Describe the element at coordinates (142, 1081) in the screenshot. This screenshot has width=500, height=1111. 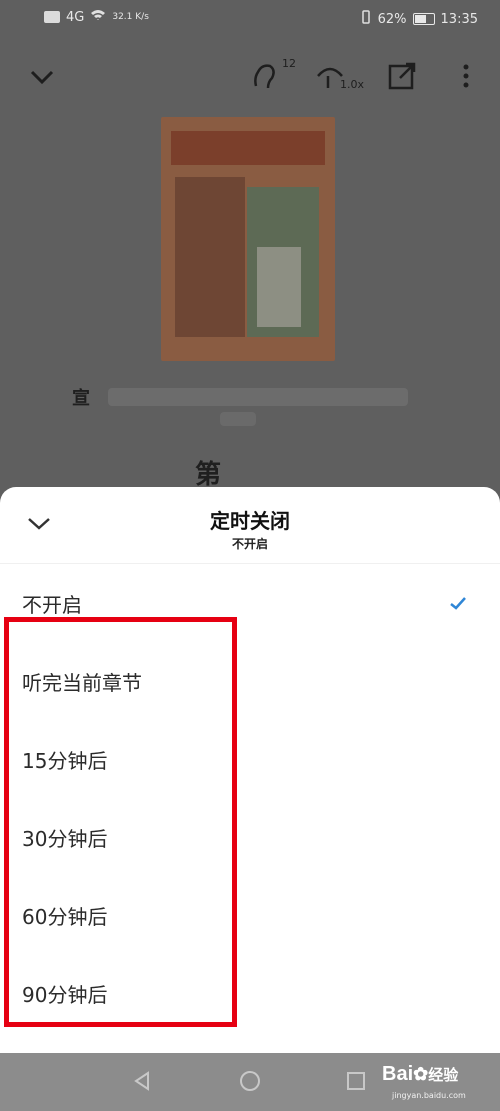
I see `back-icon` at that location.